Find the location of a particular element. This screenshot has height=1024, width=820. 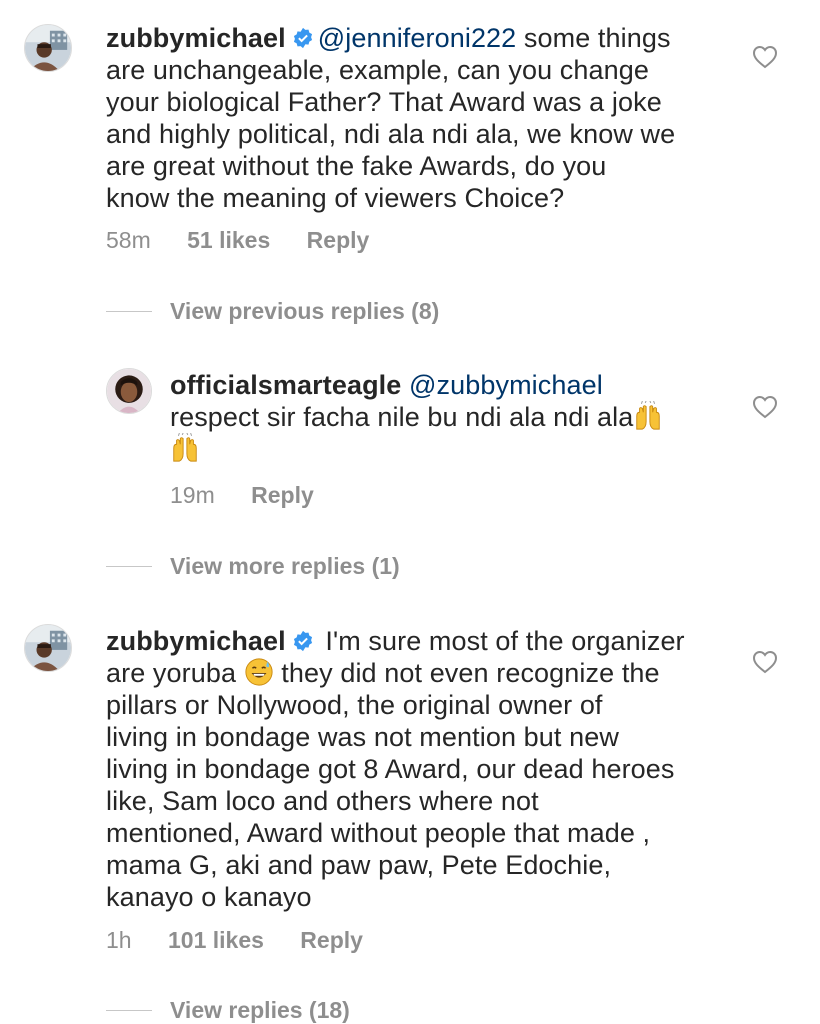

comment-time: 19m is located at coordinates (192, 495).